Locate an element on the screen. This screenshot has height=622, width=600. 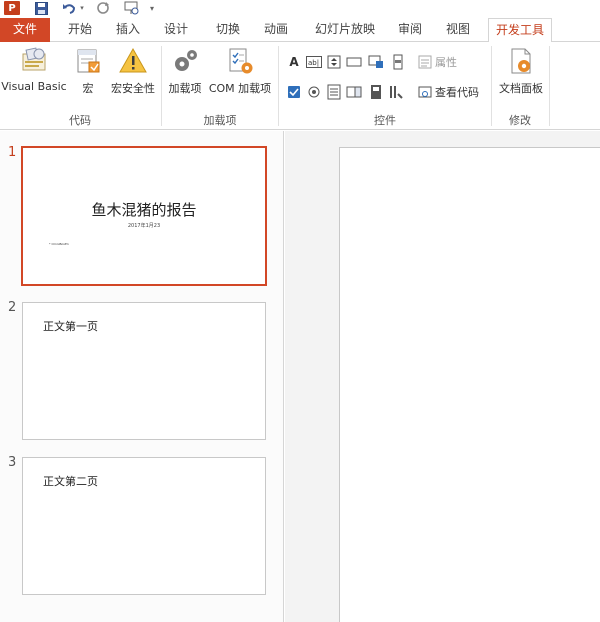
tab-review: 审阅 is located at coordinates (410, 30).